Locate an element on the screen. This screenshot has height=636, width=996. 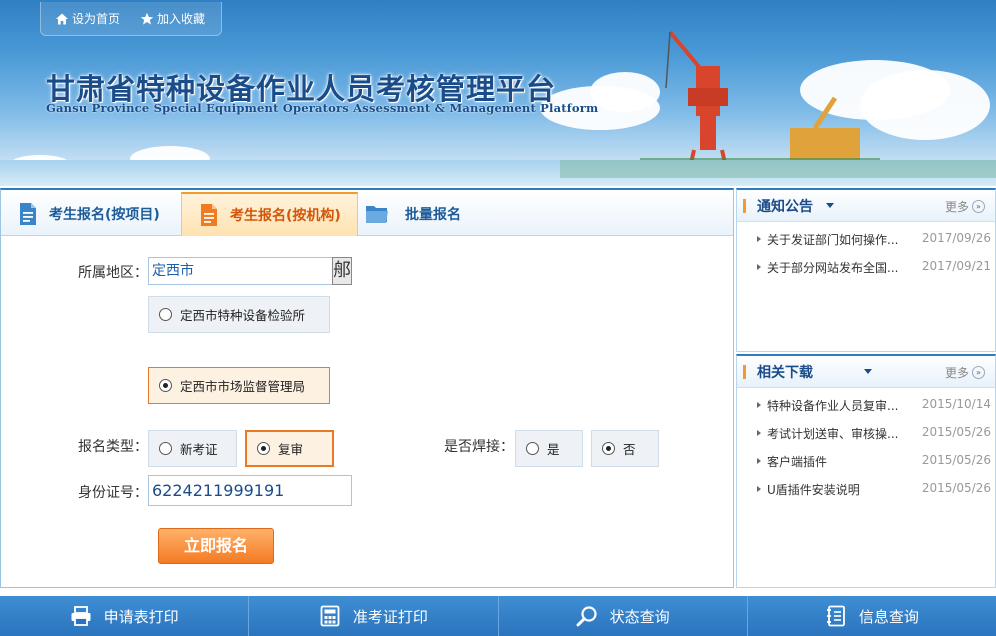
magnifier-icon is located at coordinates (586, 616).